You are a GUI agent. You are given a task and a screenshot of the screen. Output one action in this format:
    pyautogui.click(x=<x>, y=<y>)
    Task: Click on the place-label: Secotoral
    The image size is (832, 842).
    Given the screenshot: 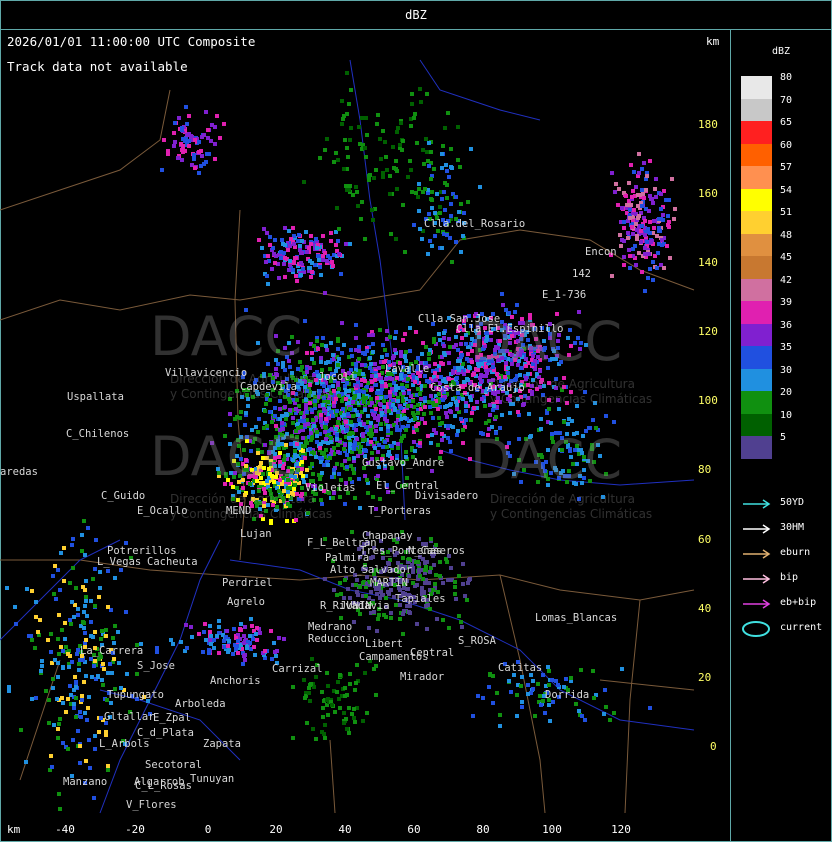 What is the action you would take?
    pyautogui.click(x=173, y=765)
    